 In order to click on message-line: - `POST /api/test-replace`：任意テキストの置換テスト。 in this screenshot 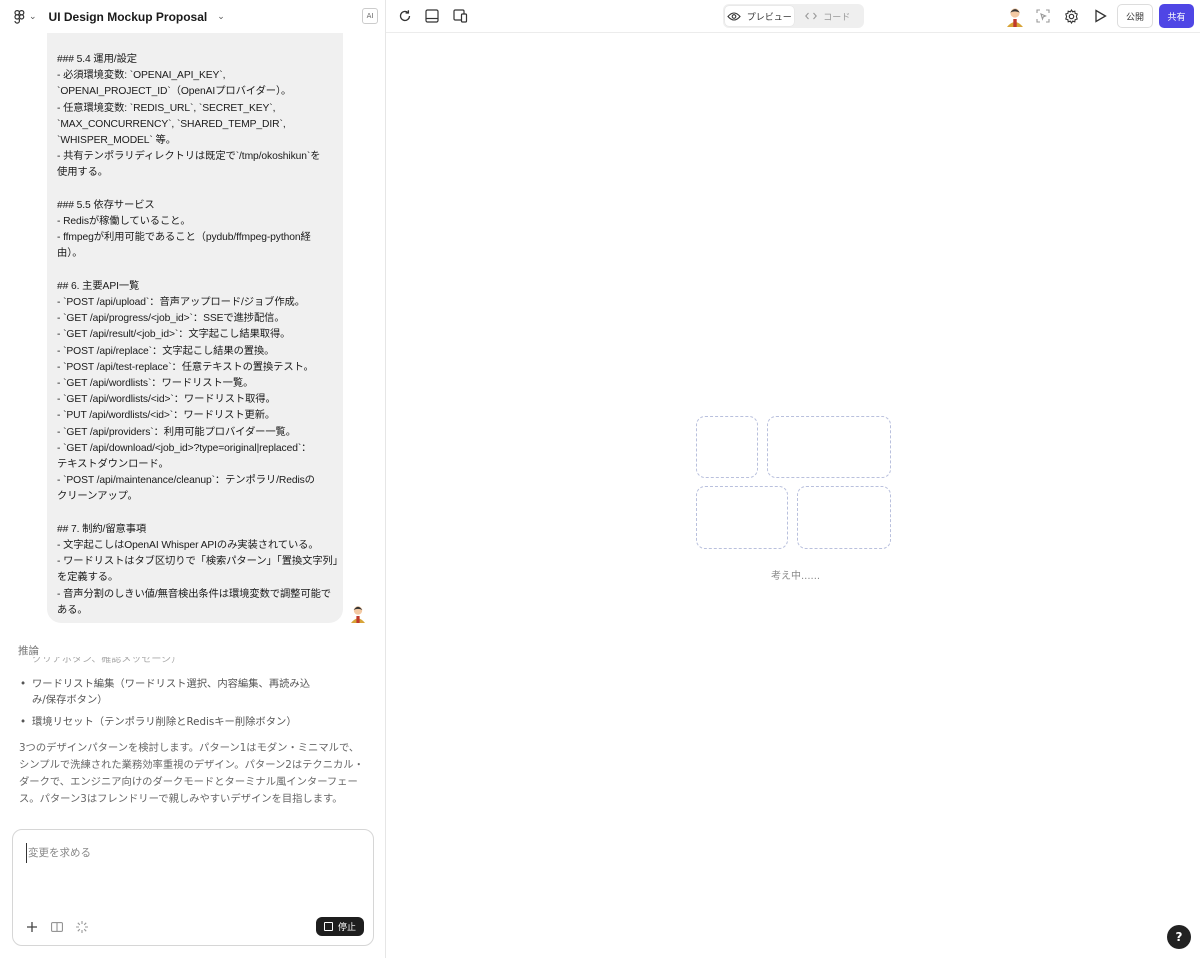, I will do `click(185, 367)`.